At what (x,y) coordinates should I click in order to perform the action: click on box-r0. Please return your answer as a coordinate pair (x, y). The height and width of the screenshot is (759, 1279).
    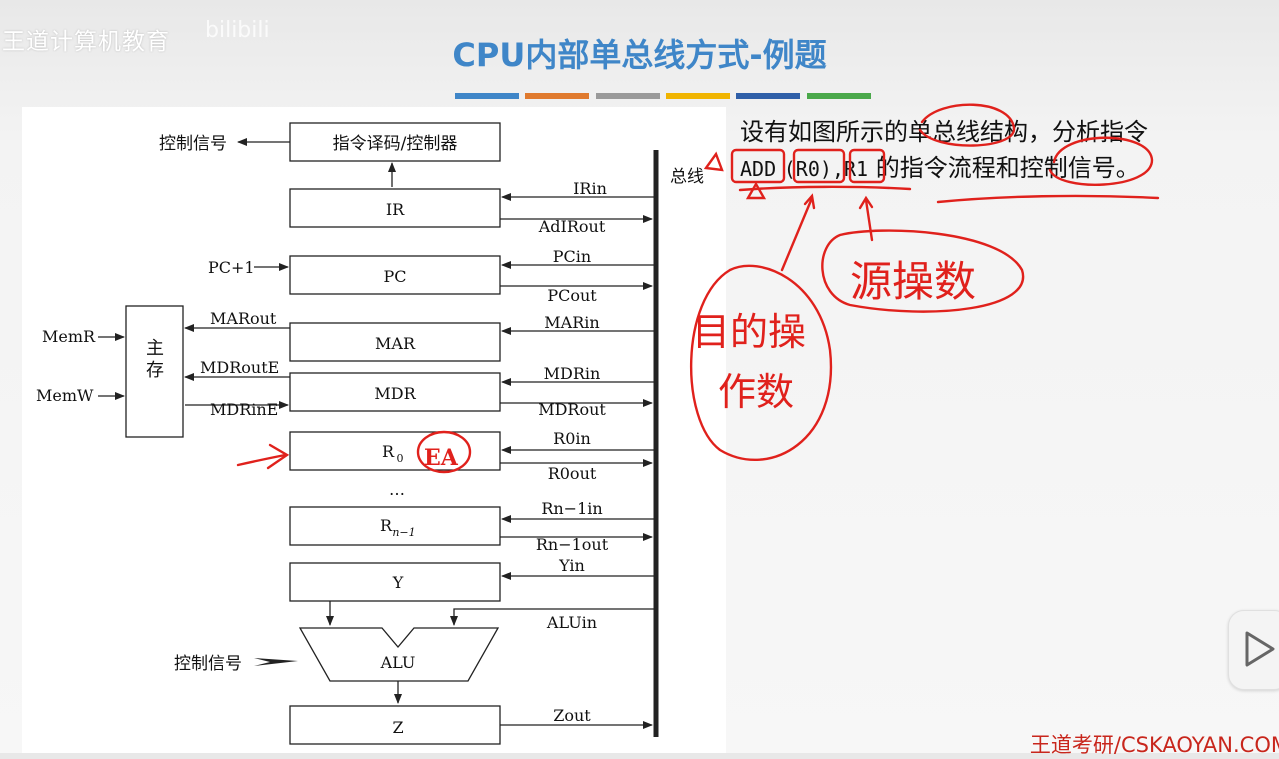
    Looking at the image, I should click on (819, 166).